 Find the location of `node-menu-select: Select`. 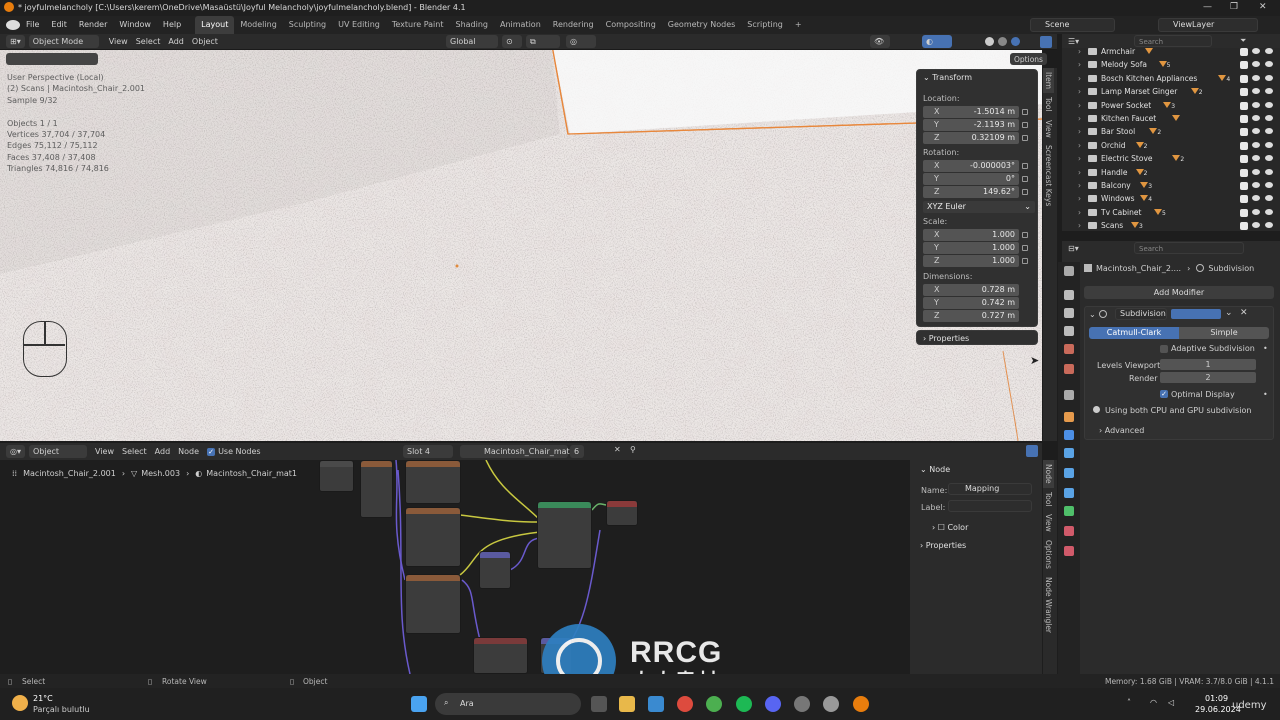

node-menu-select: Select is located at coordinates (134, 451).